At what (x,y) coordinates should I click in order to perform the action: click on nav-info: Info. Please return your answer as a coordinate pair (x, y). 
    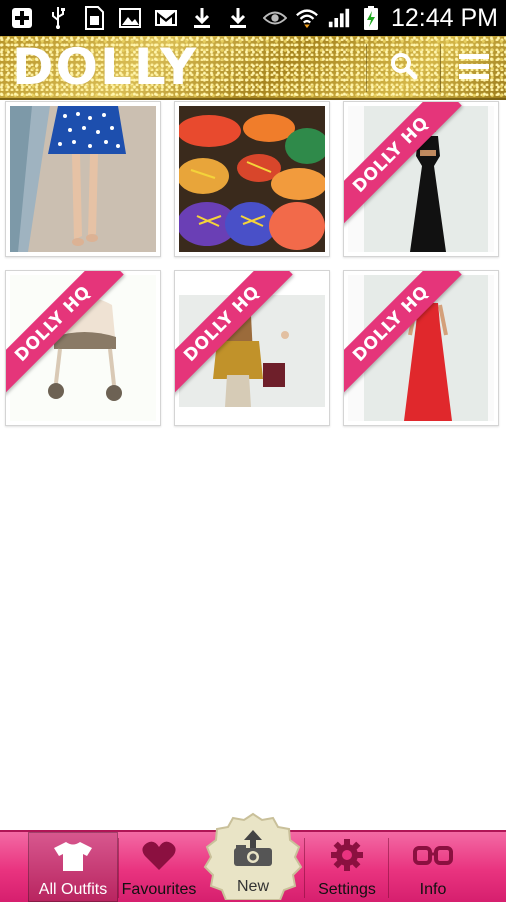
    Looking at the image, I should click on (433, 867).